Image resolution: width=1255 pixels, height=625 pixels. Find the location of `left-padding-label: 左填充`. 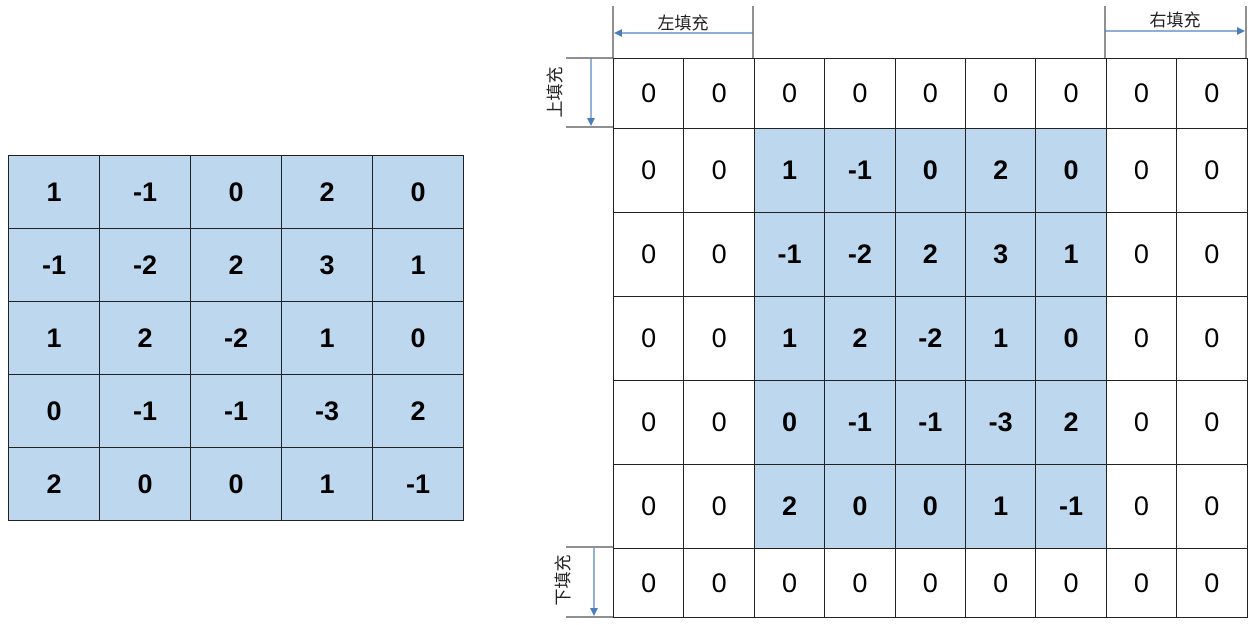

left-padding-label: 左填充 is located at coordinates (683, 24).